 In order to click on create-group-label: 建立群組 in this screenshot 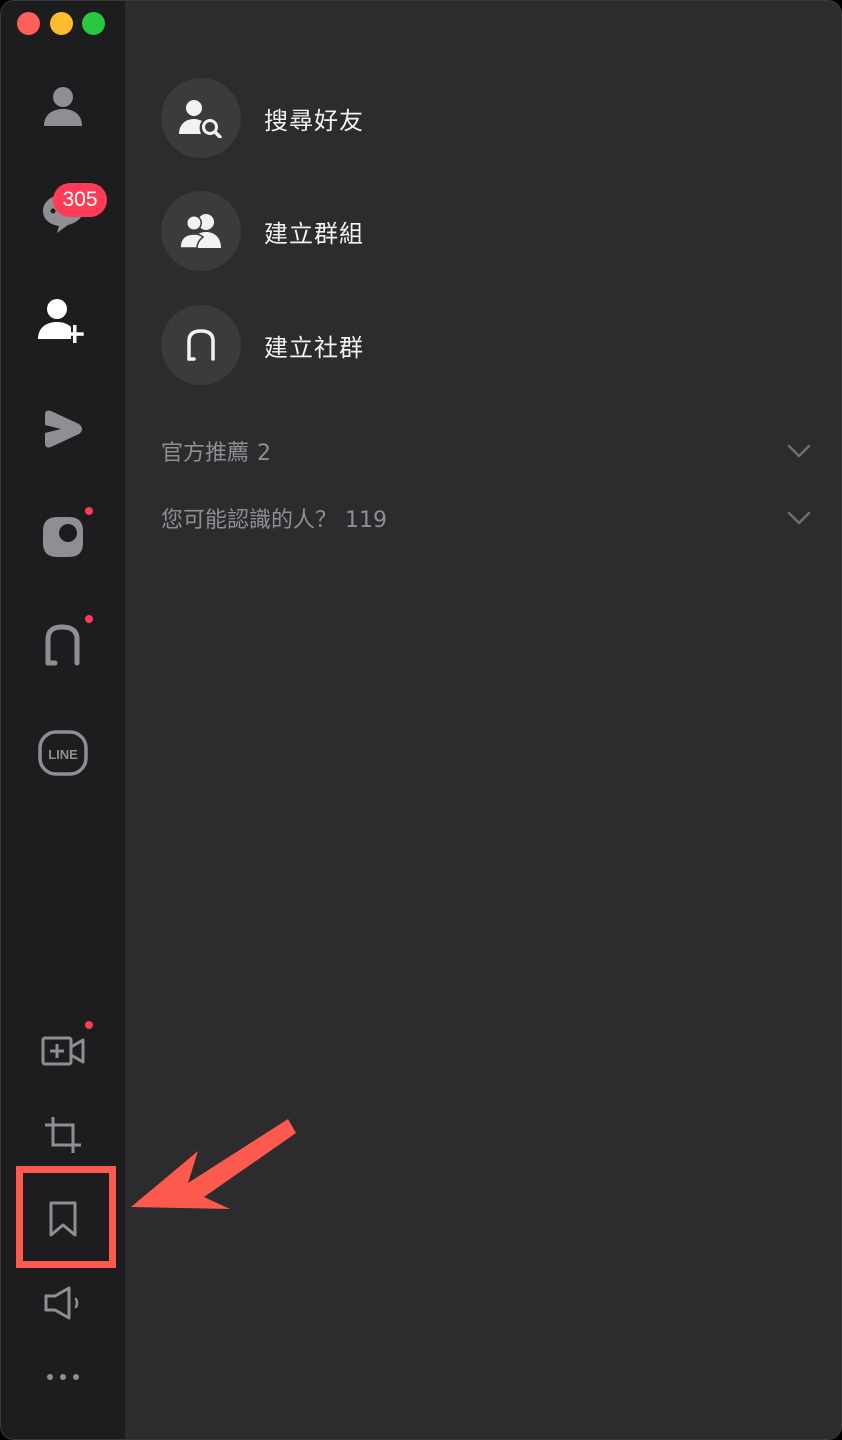, I will do `click(314, 233)`.